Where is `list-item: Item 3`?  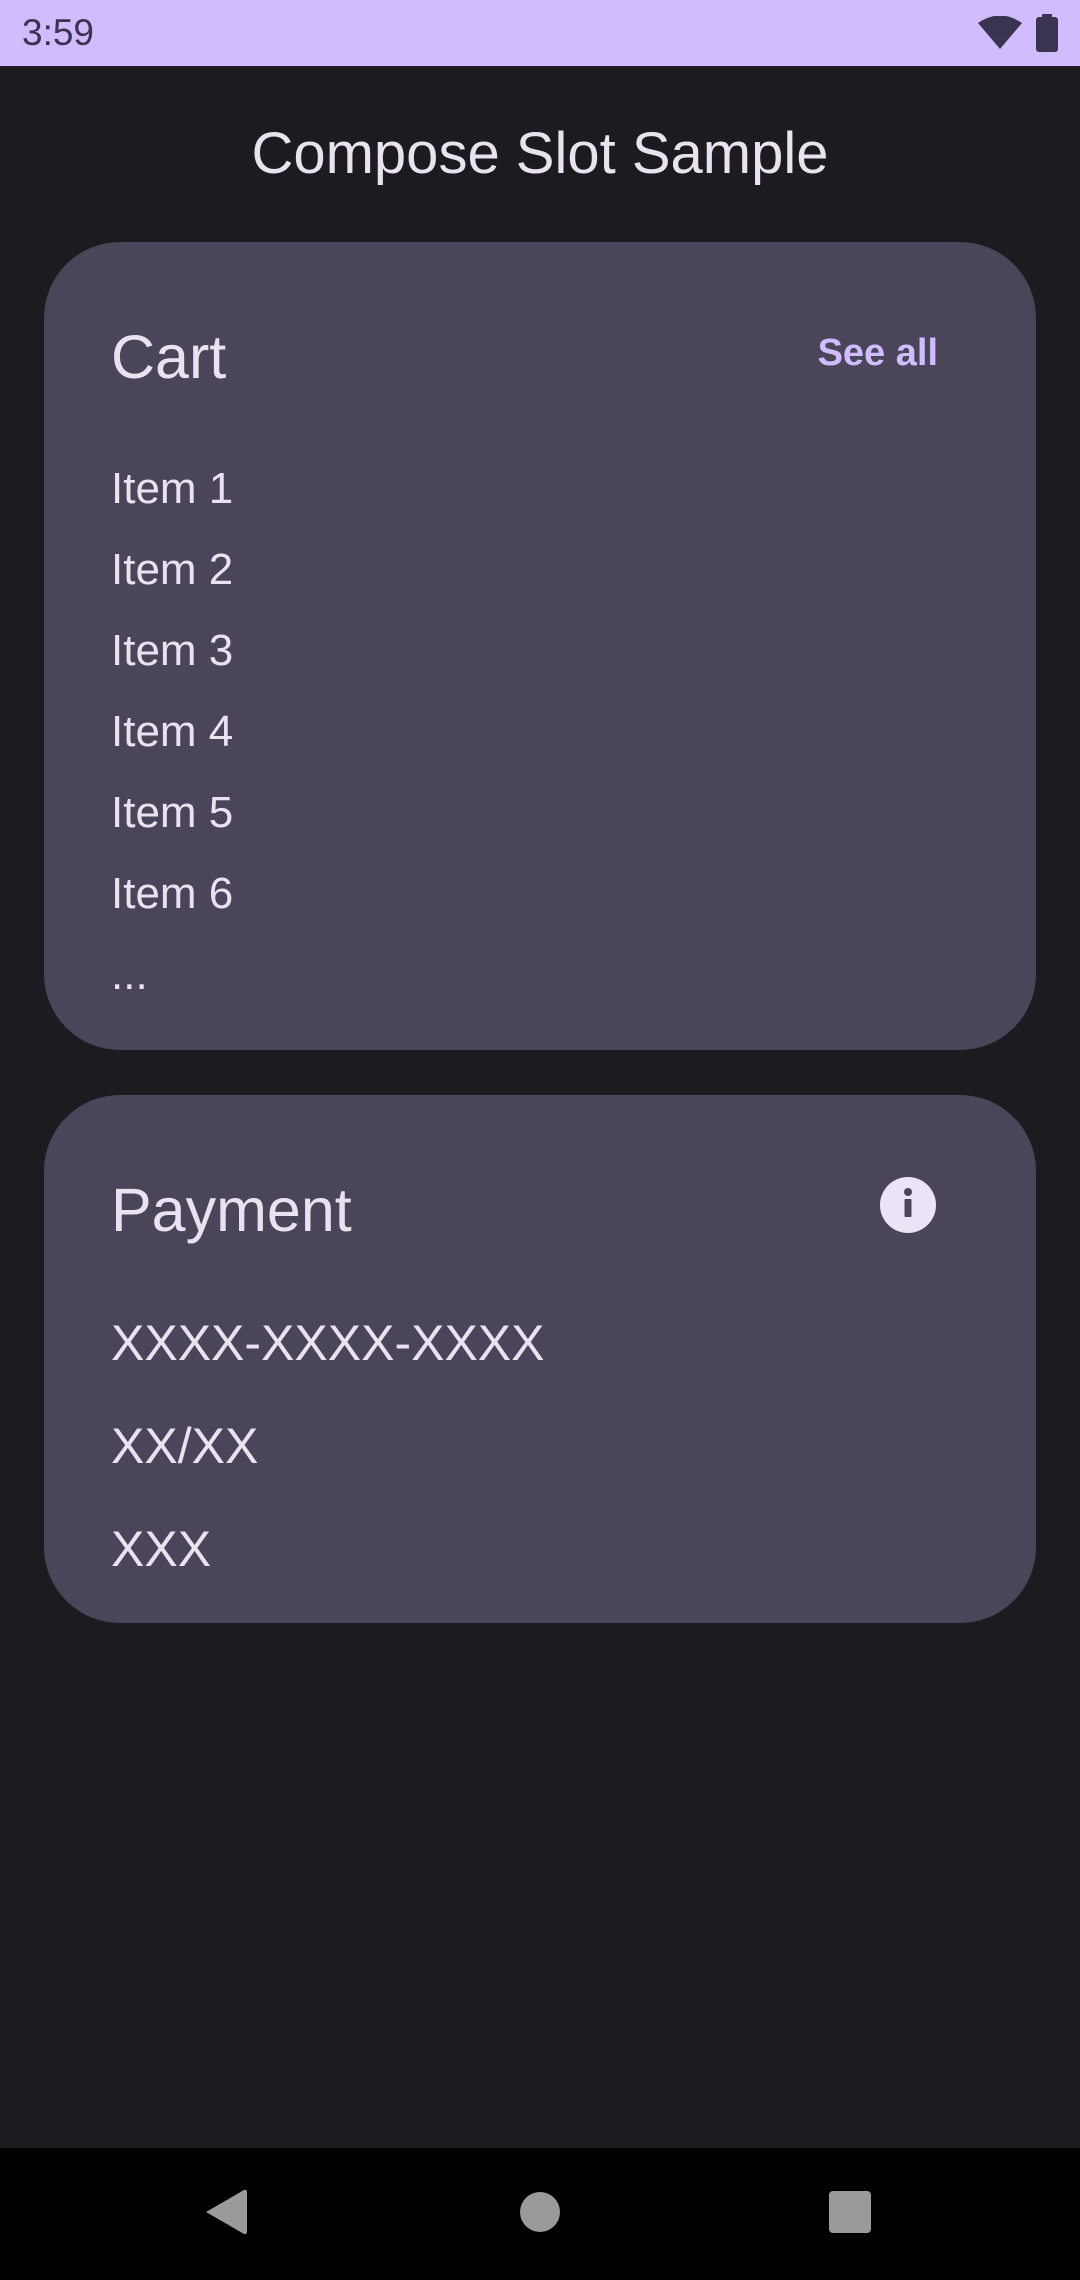 list-item: Item 3 is located at coordinates (172, 650).